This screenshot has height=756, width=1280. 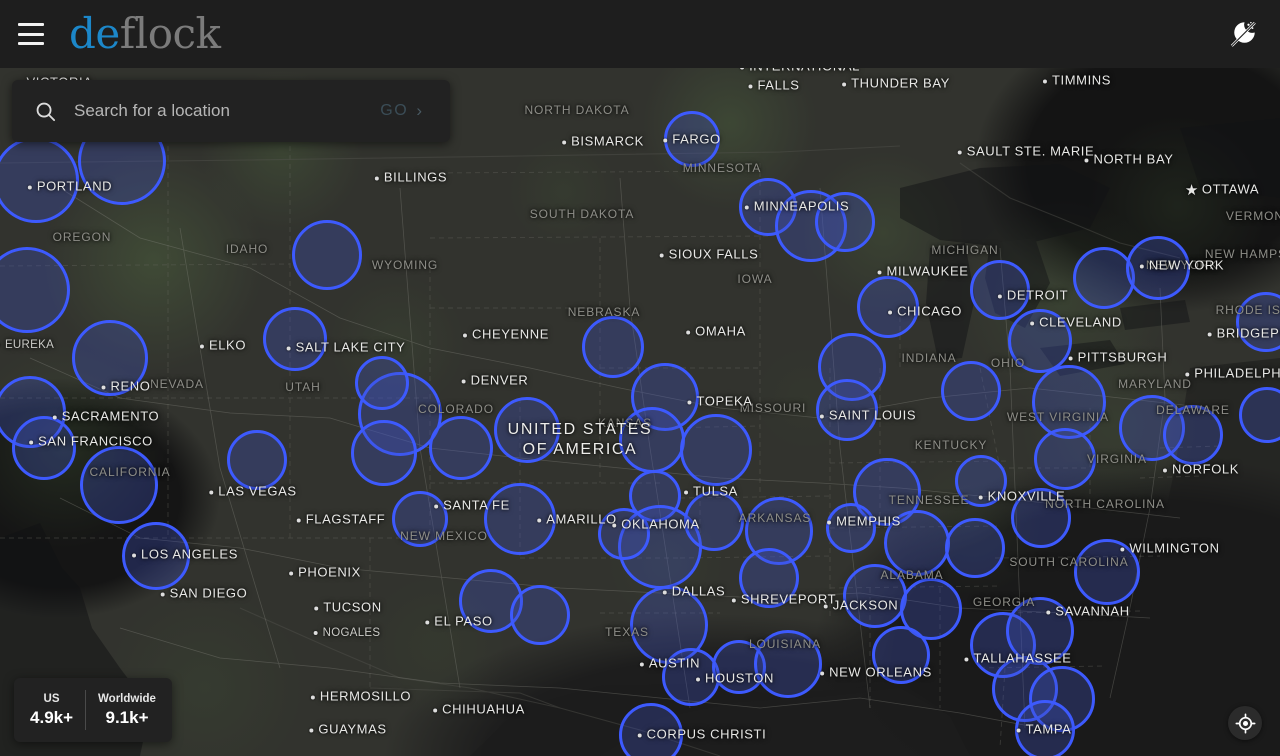 I want to click on map-state-label: NEVADA, so click(x=177, y=384).